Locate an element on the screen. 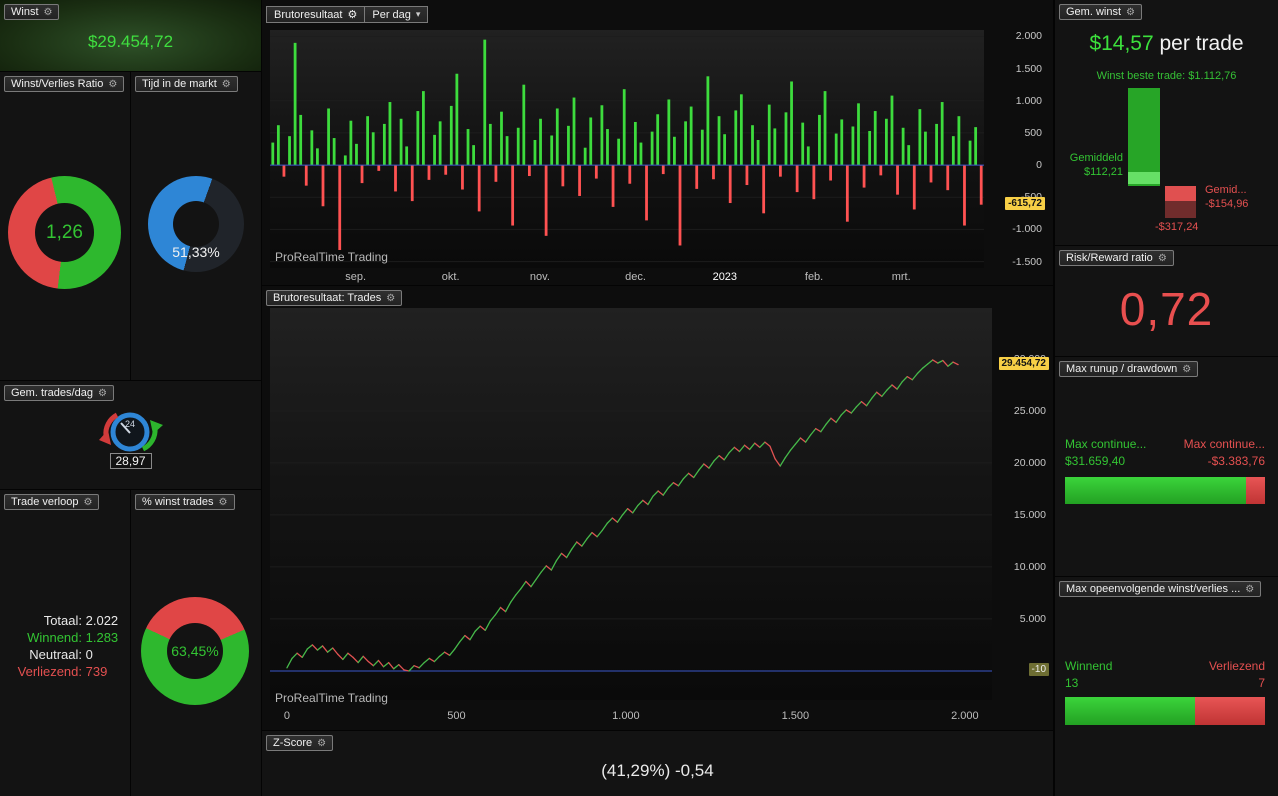 The image size is (1278, 796). trades-day-value: 28,97 is located at coordinates (130, 461).